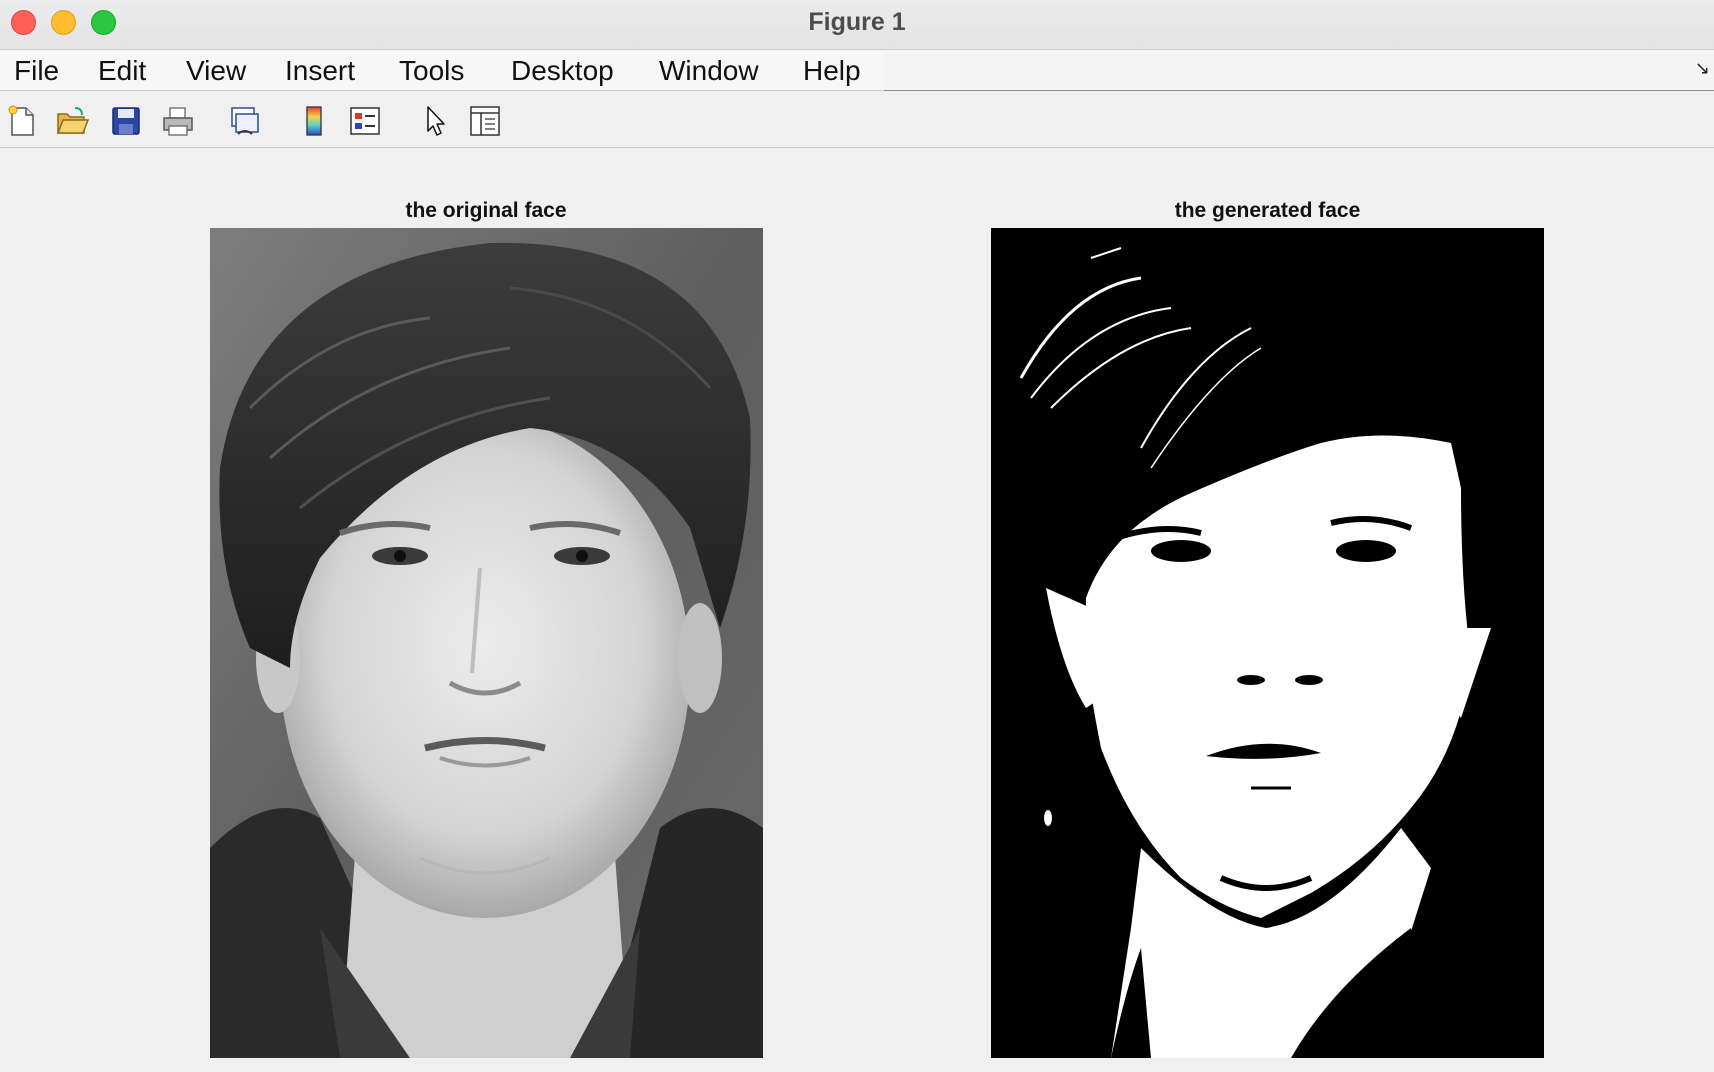  What do you see at coordinates (486, 210) in the screenshot?
I see `axes-title-original: the original face` at bounding box center [486, 210].